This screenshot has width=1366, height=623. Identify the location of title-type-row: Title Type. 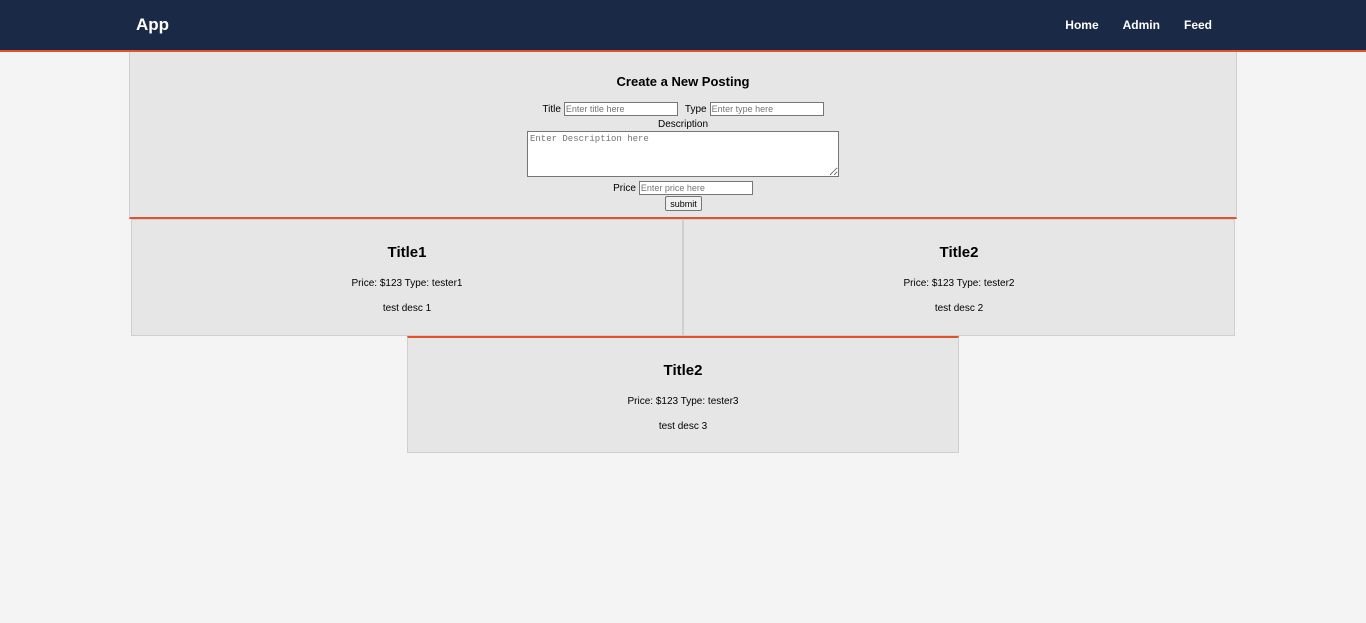
(683, 109).